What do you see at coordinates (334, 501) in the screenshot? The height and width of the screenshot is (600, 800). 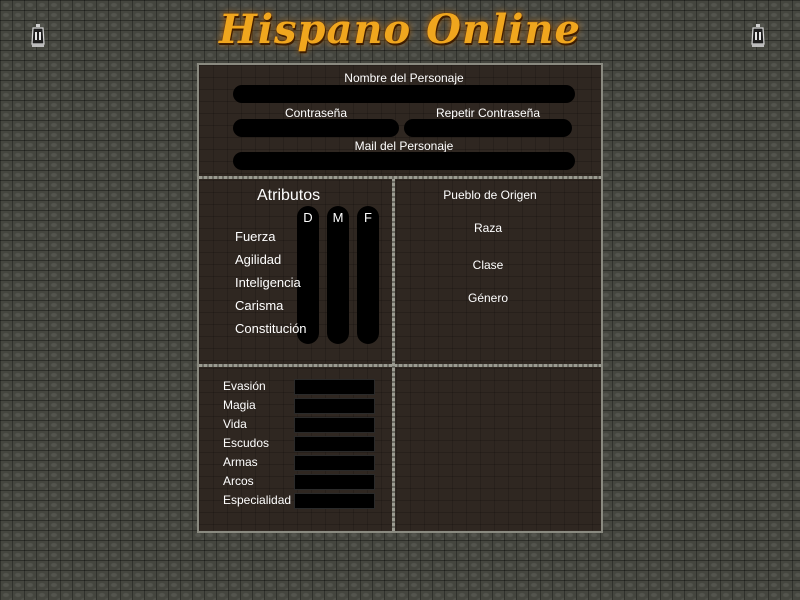 I see `skill-especialidad-box` at bounding box center [334, 501].